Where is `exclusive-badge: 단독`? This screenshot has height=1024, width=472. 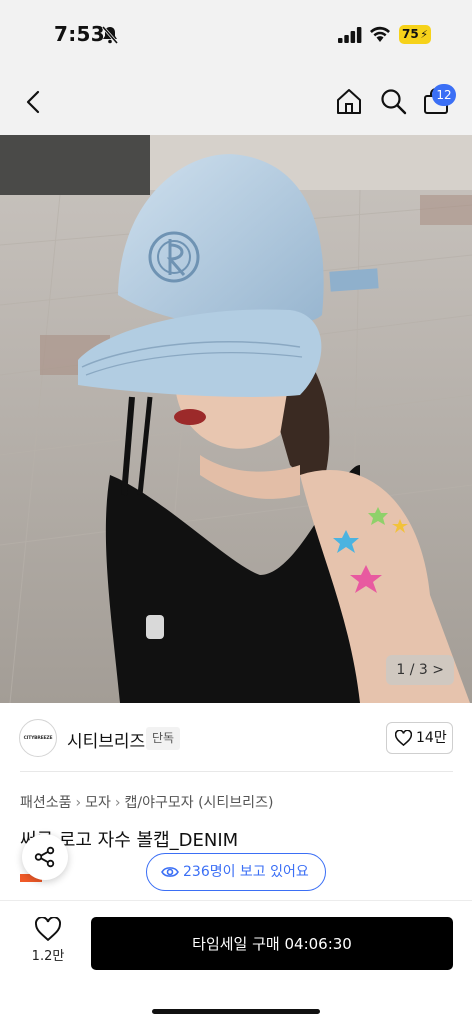
exclusive-badge: 단독 is located at coordinates (163, 738).